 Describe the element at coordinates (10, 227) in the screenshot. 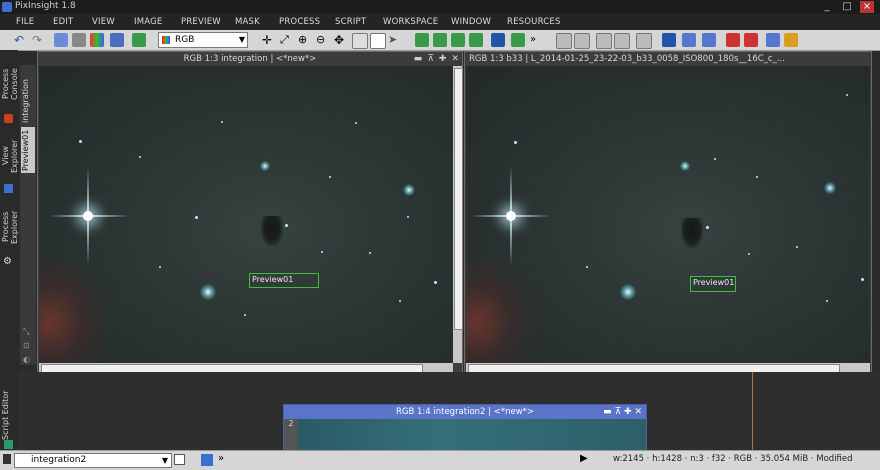

I see `process-explorer-tab: Process Explorer` at that location.